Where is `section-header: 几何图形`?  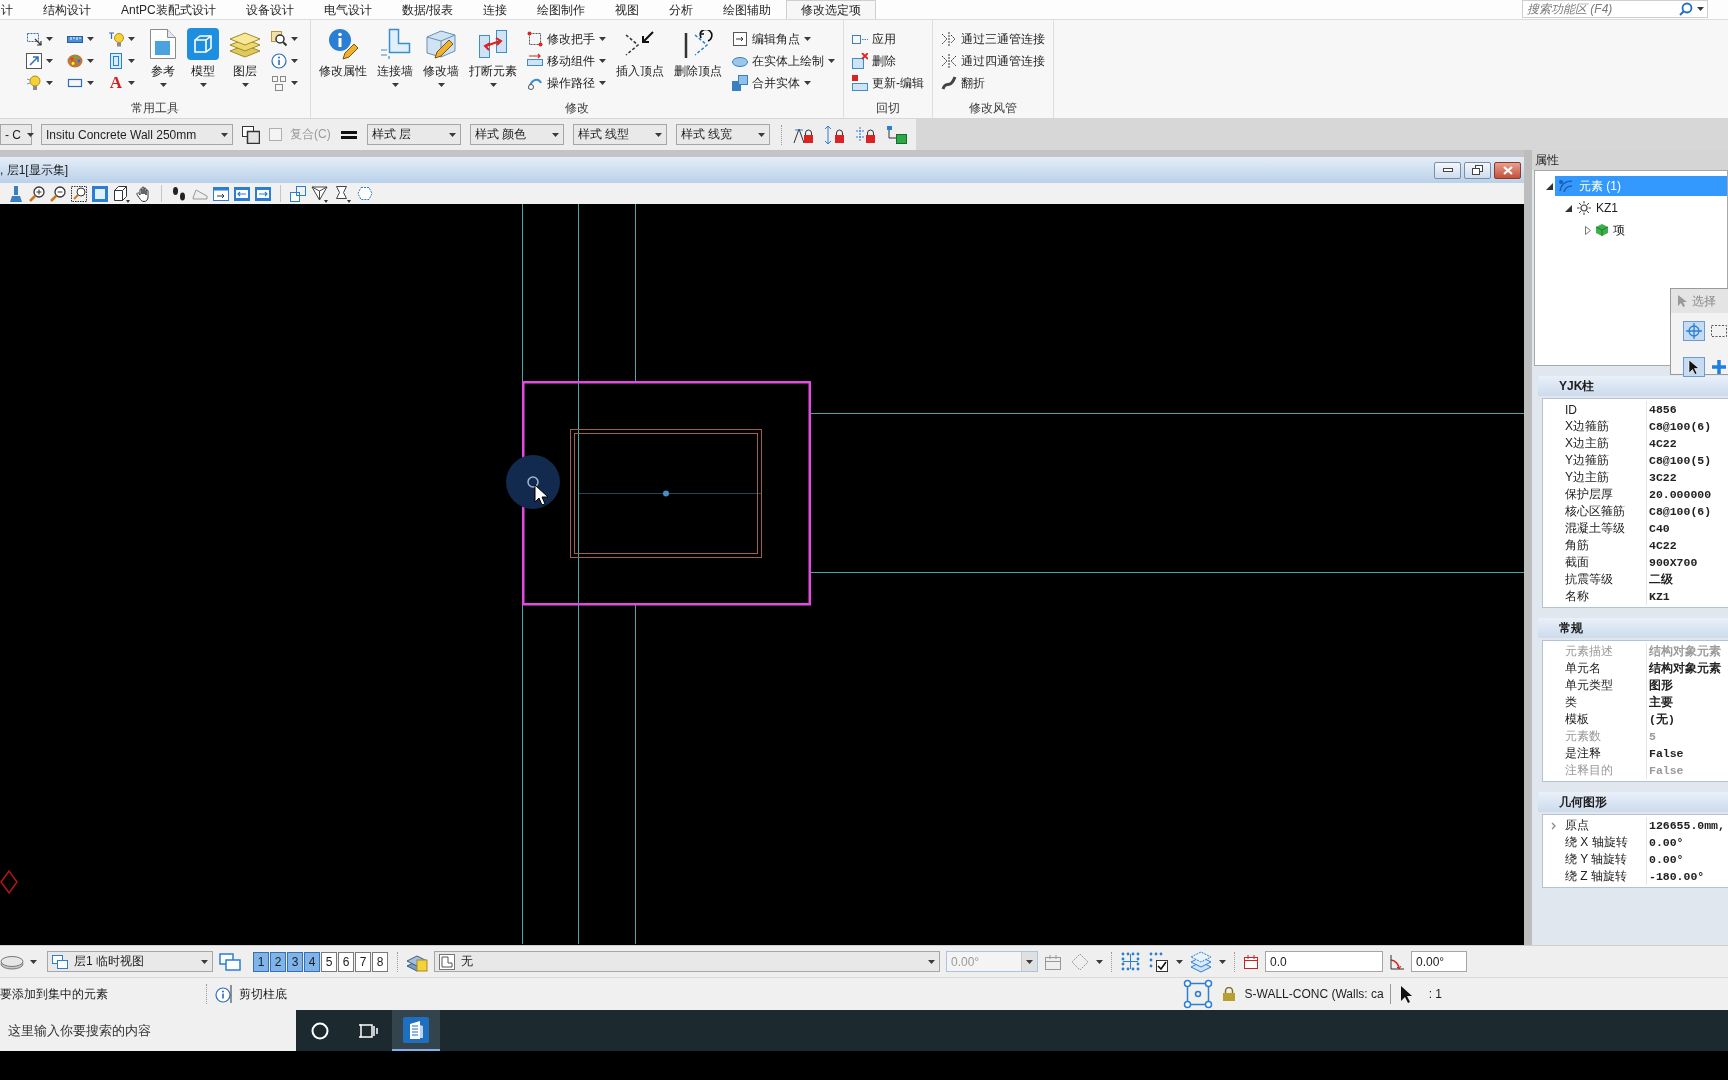 section-header: 几何图形 is located at coordinates (1633, 802).